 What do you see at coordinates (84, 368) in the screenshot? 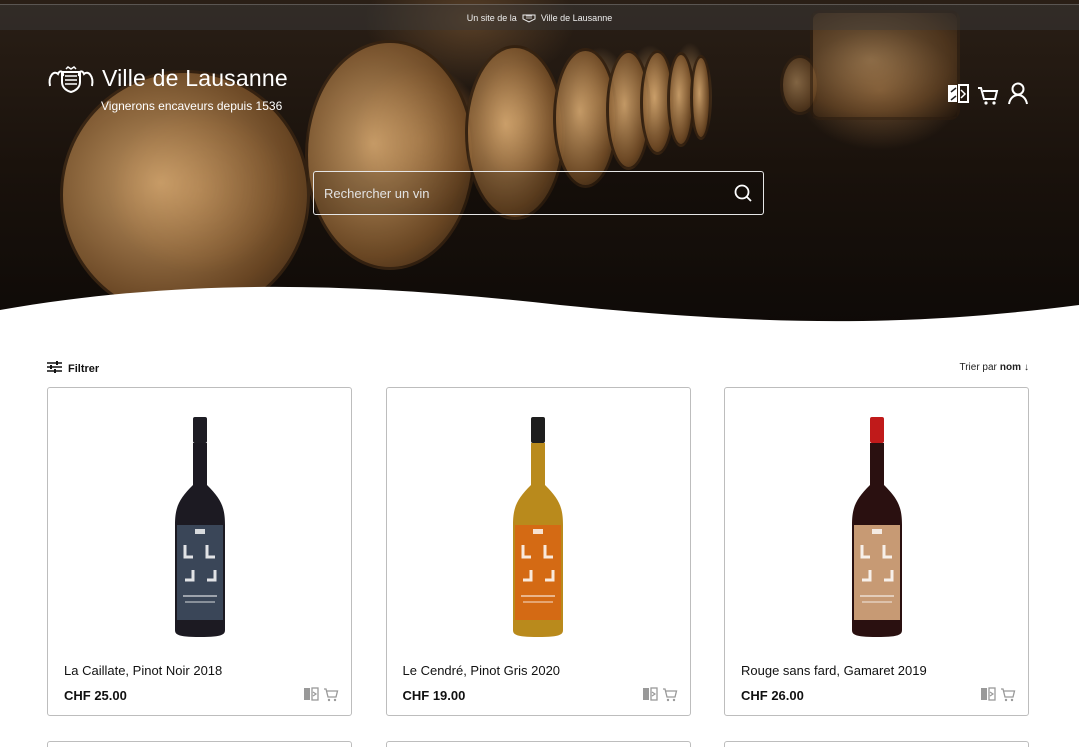
I see `filter-label: Filtrer` at bounding box center [84, 368].